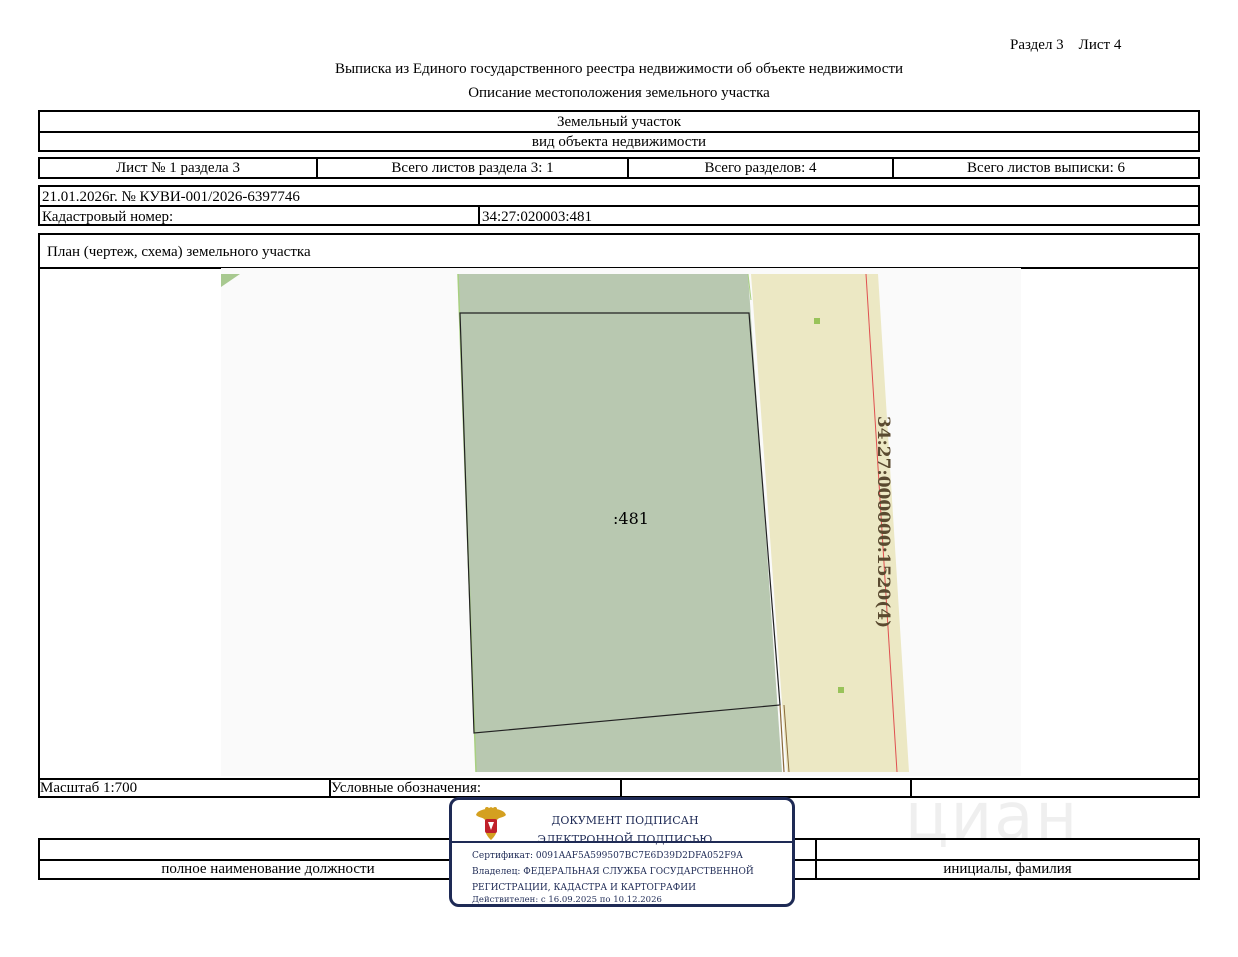 This screenshot has width=1238, height=957. What do you see at coordinates (625, 820) in the screenshot?
I see `stamp-line-1: ДОКУМЕНТ ПОДПИСАН` at bounding box center [625, 820].